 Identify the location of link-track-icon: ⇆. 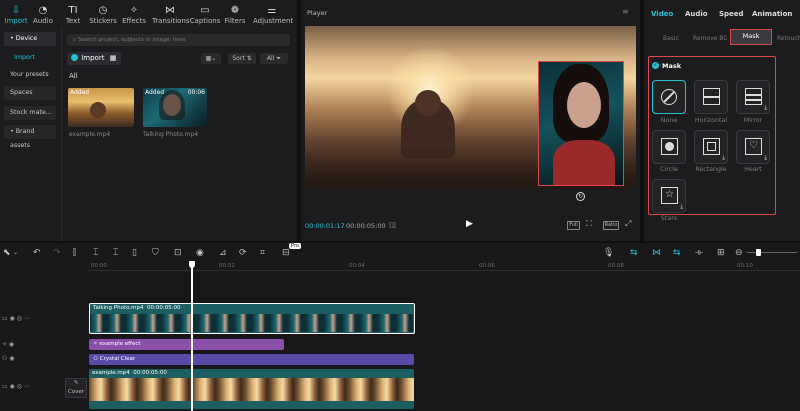
(677, 253).